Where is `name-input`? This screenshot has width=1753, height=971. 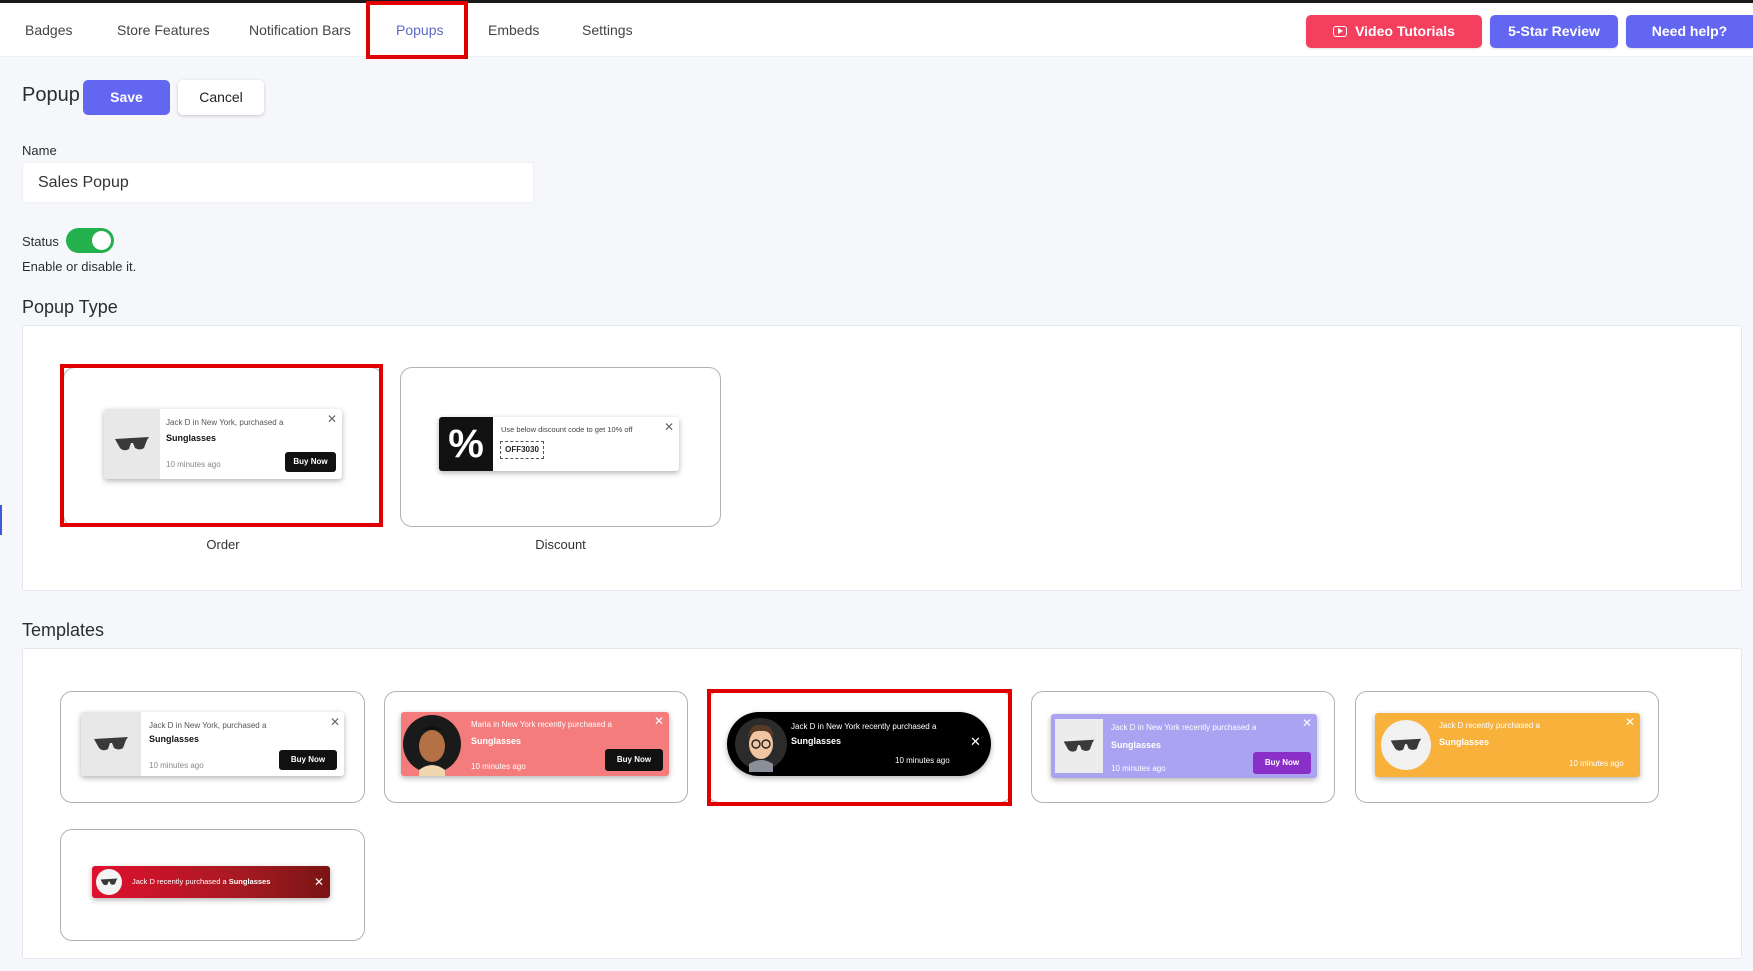
name-input is located at coordinates (278, 182).